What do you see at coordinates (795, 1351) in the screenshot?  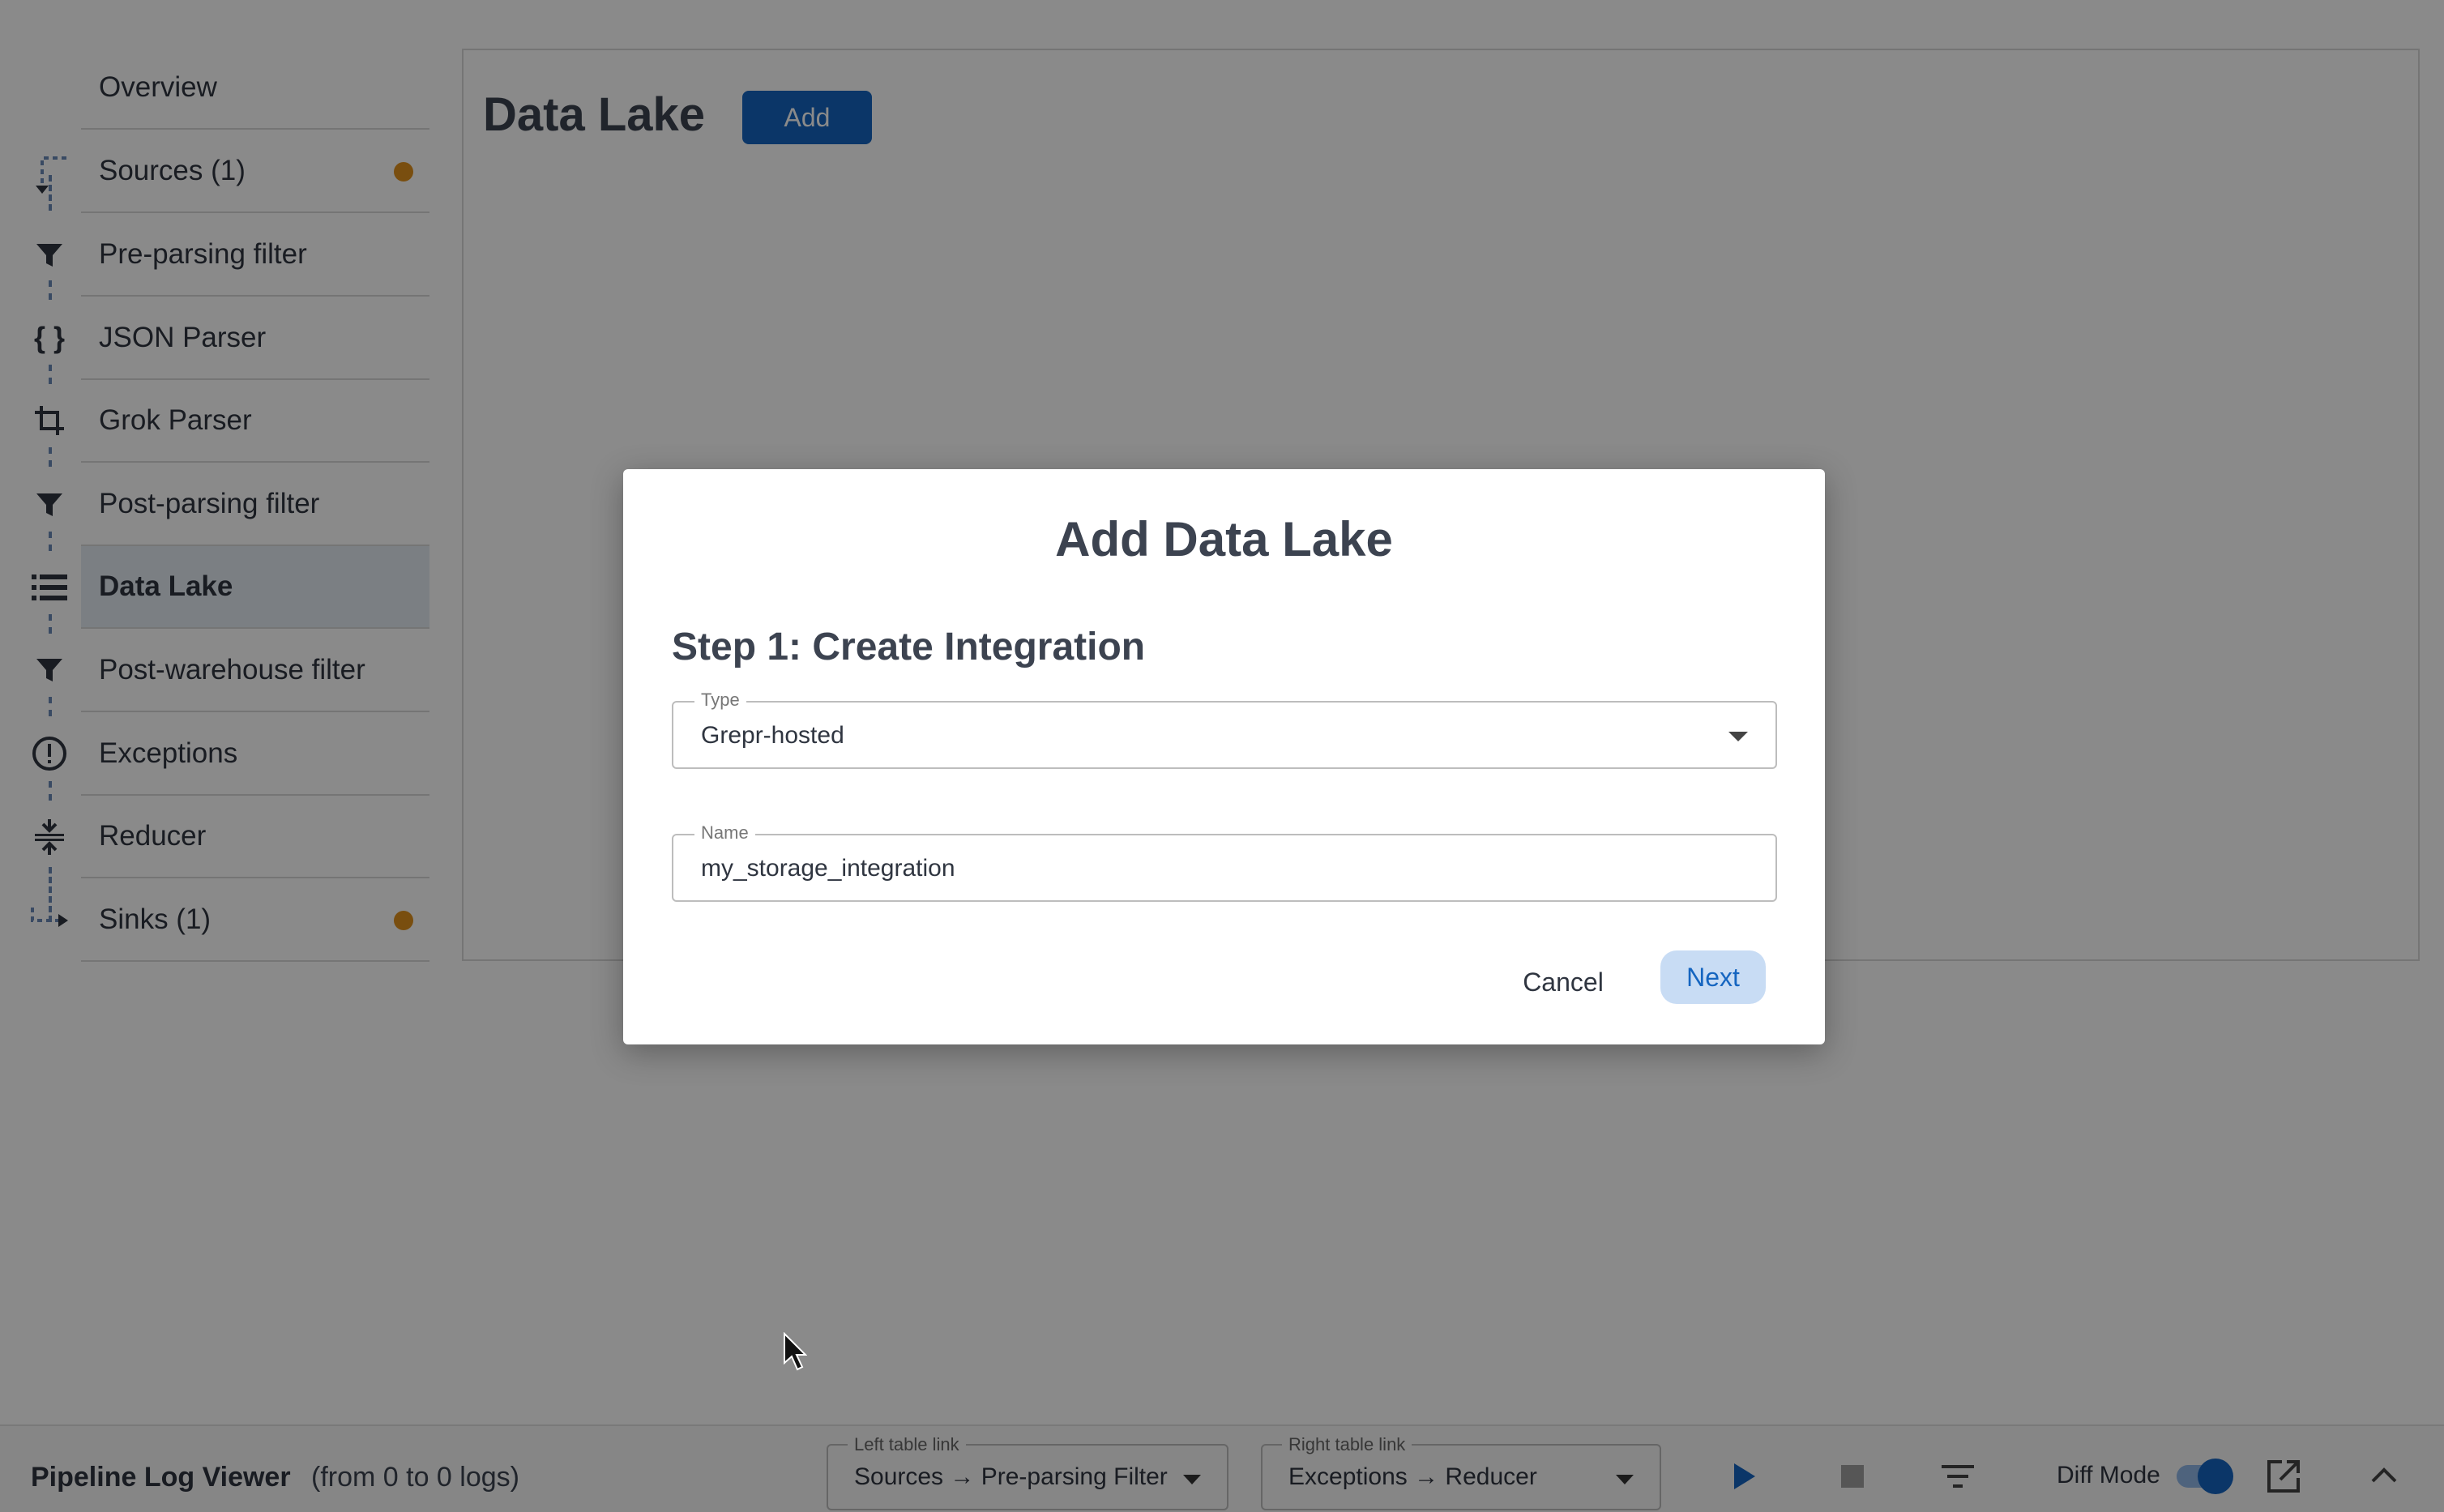 I see `mouse-cursor-icon` at bounding box center [795, 1351].